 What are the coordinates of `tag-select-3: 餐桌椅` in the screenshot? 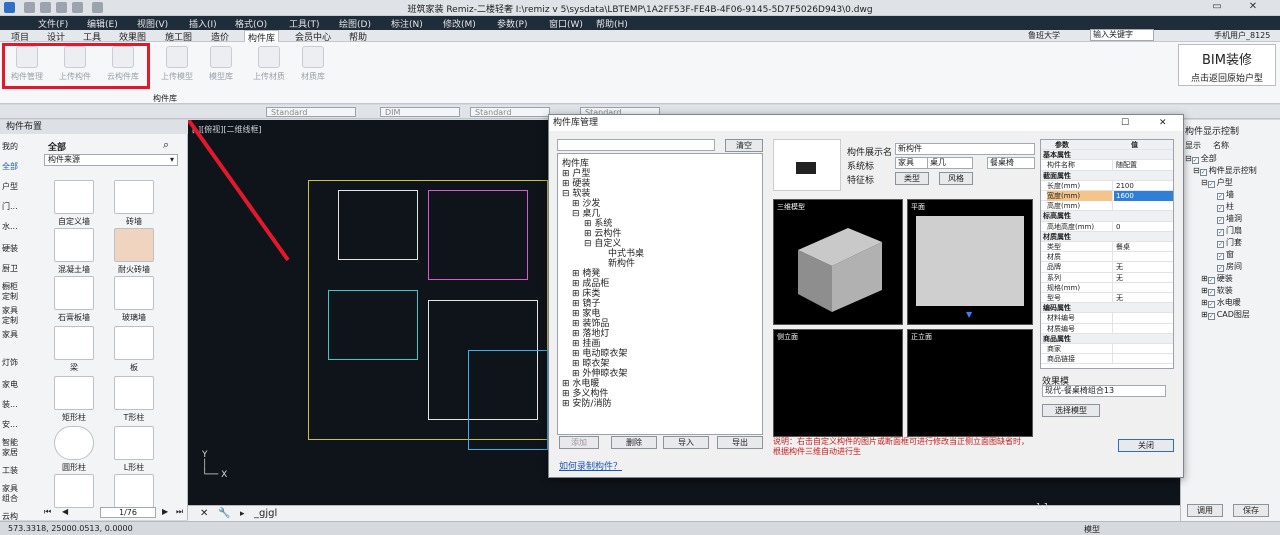 It's located at (1011, 163).